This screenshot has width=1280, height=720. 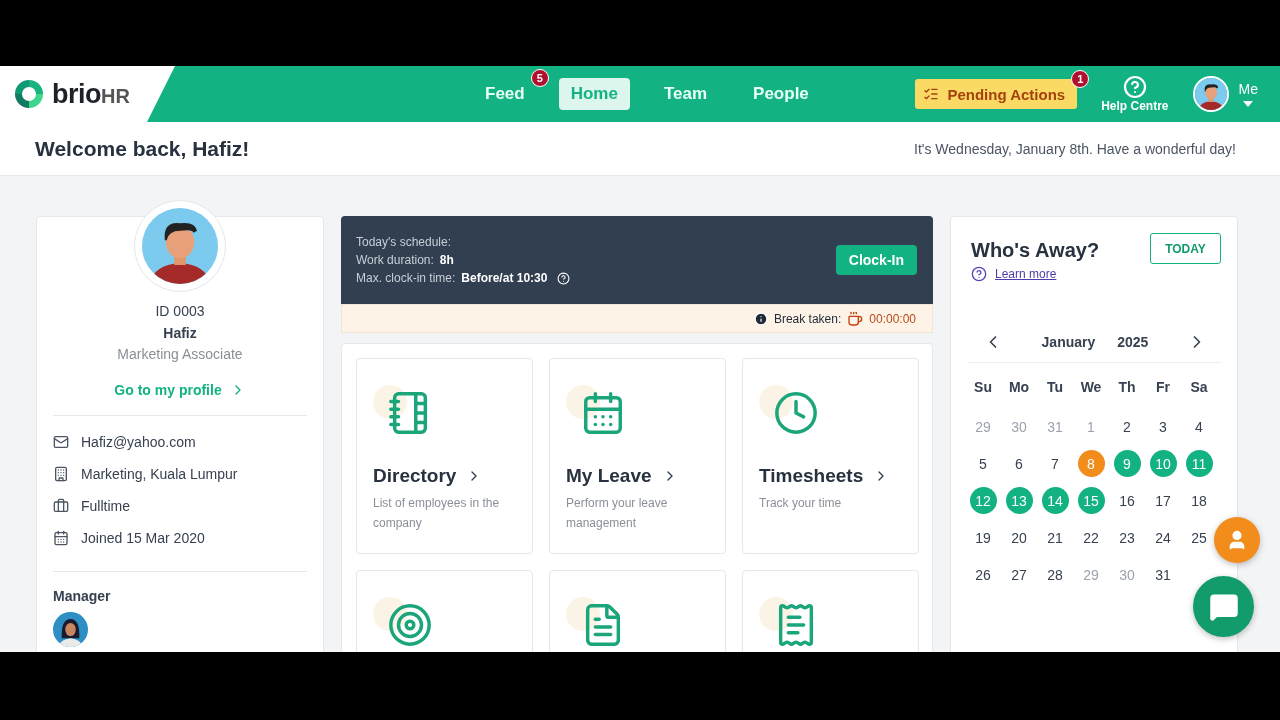 I want to click on shortcut-description: Perform your leave management, so click(x=617, y=513).